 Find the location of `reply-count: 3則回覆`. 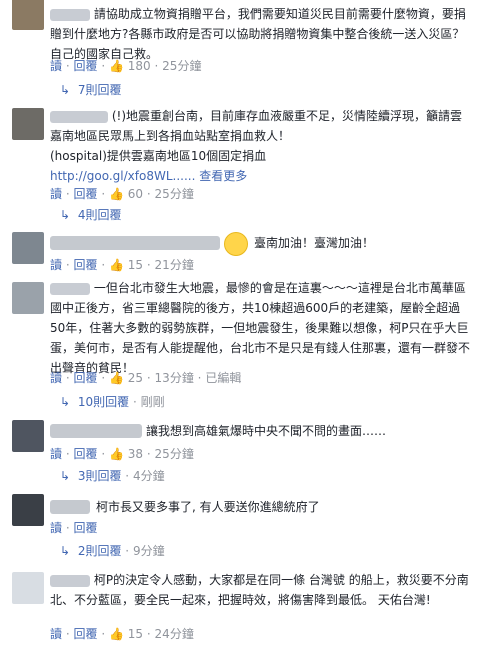

reply-count: 3則回覆 is located at coordinates (100, 476).